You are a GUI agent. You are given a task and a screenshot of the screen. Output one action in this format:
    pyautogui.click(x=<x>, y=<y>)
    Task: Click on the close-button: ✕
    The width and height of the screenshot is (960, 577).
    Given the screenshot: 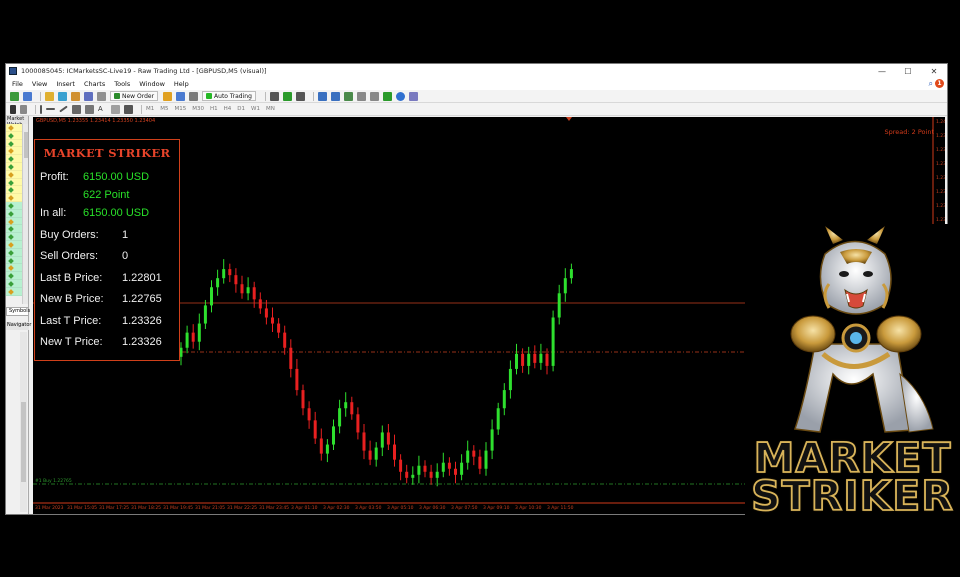 What is the action you would take?
    pyautogui.click(x=934, y=71)
    